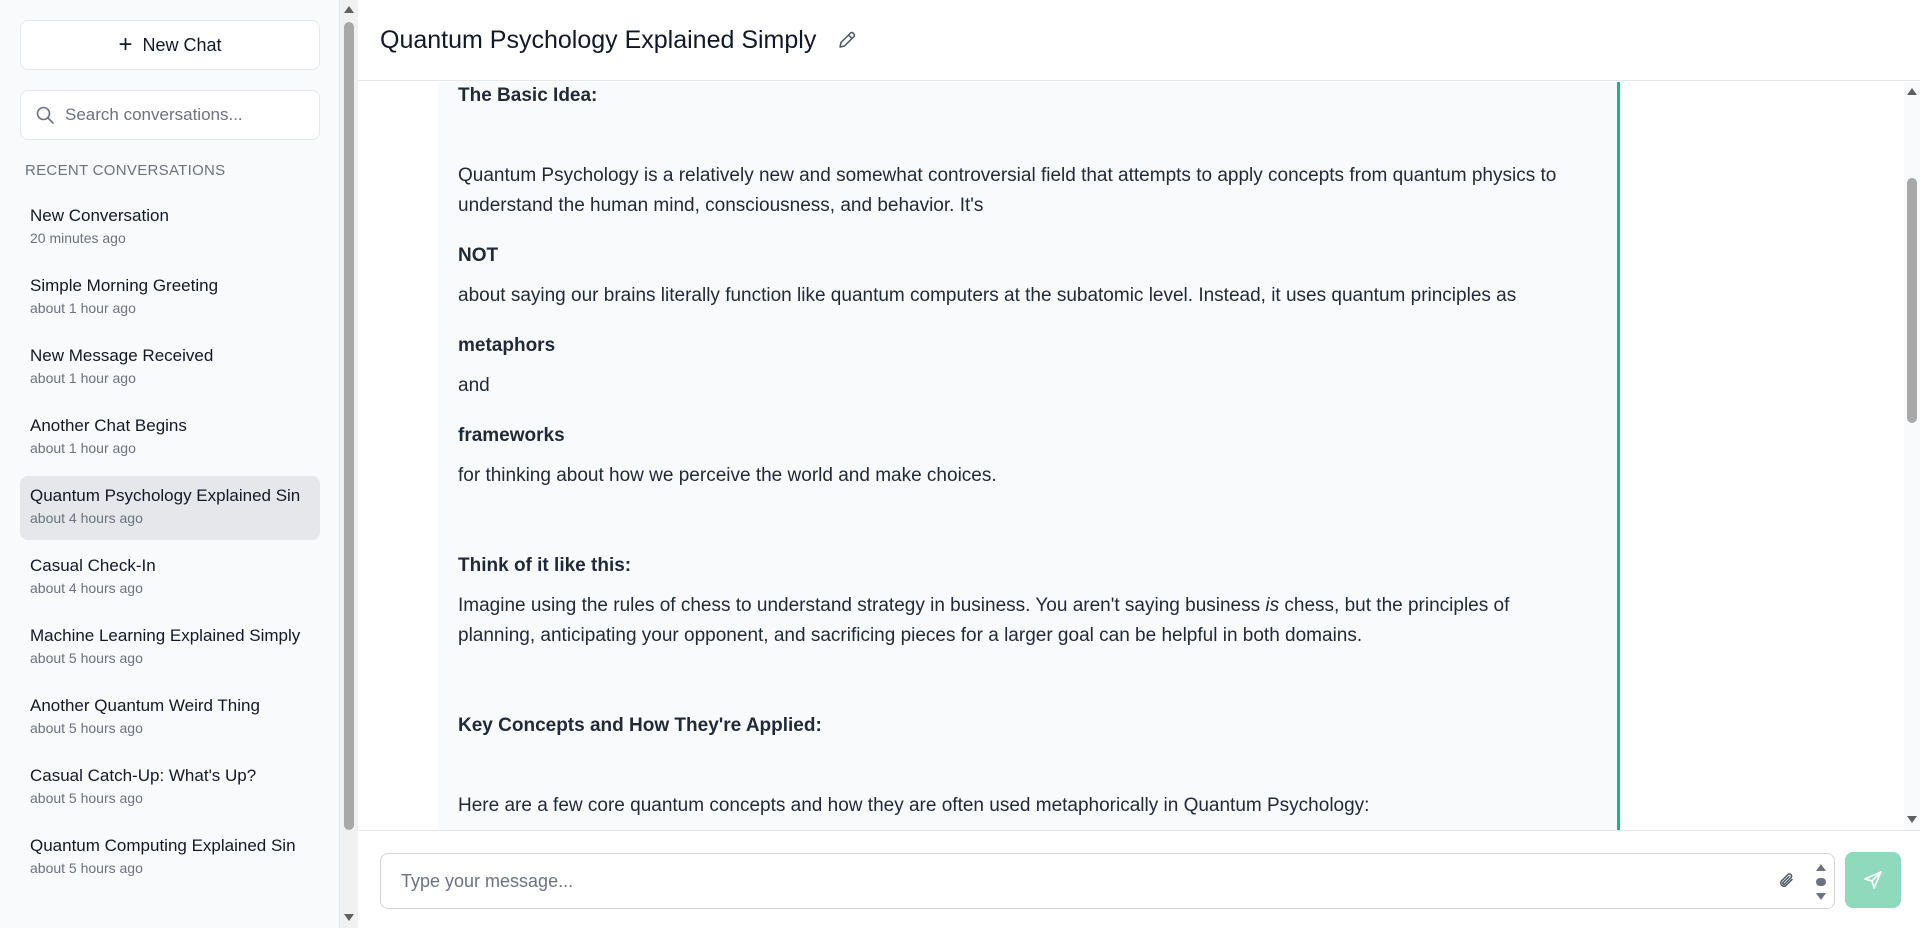 This screenshot has height=928, width=1920. Describe the element at coordinates (125, 44) in the screenshot. I see `plus-icon: +` at that location.